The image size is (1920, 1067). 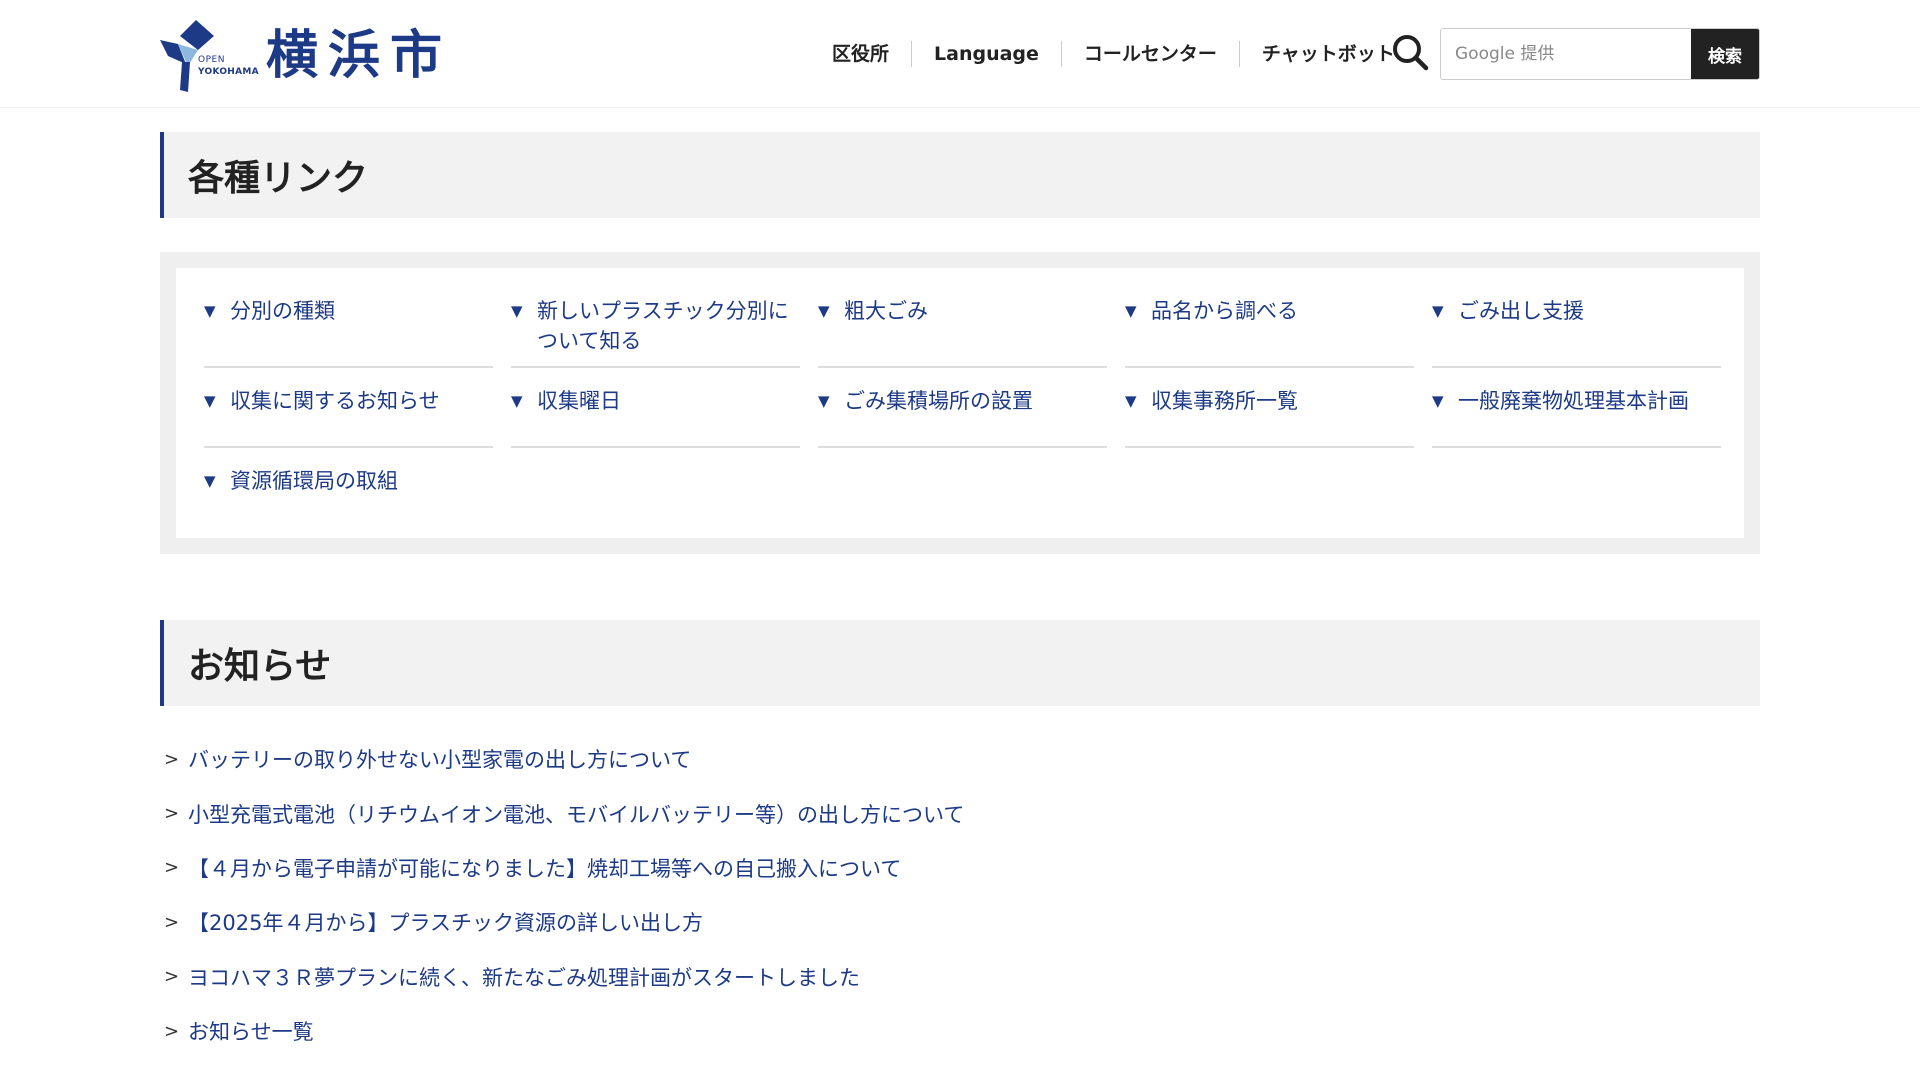 What do you see at coordinates (1576, 417) in the screenshot?
I see `link-waste-basic-plan: ▼ 一般廃棄物処理基本計画` at bounding box center [1576, 417].